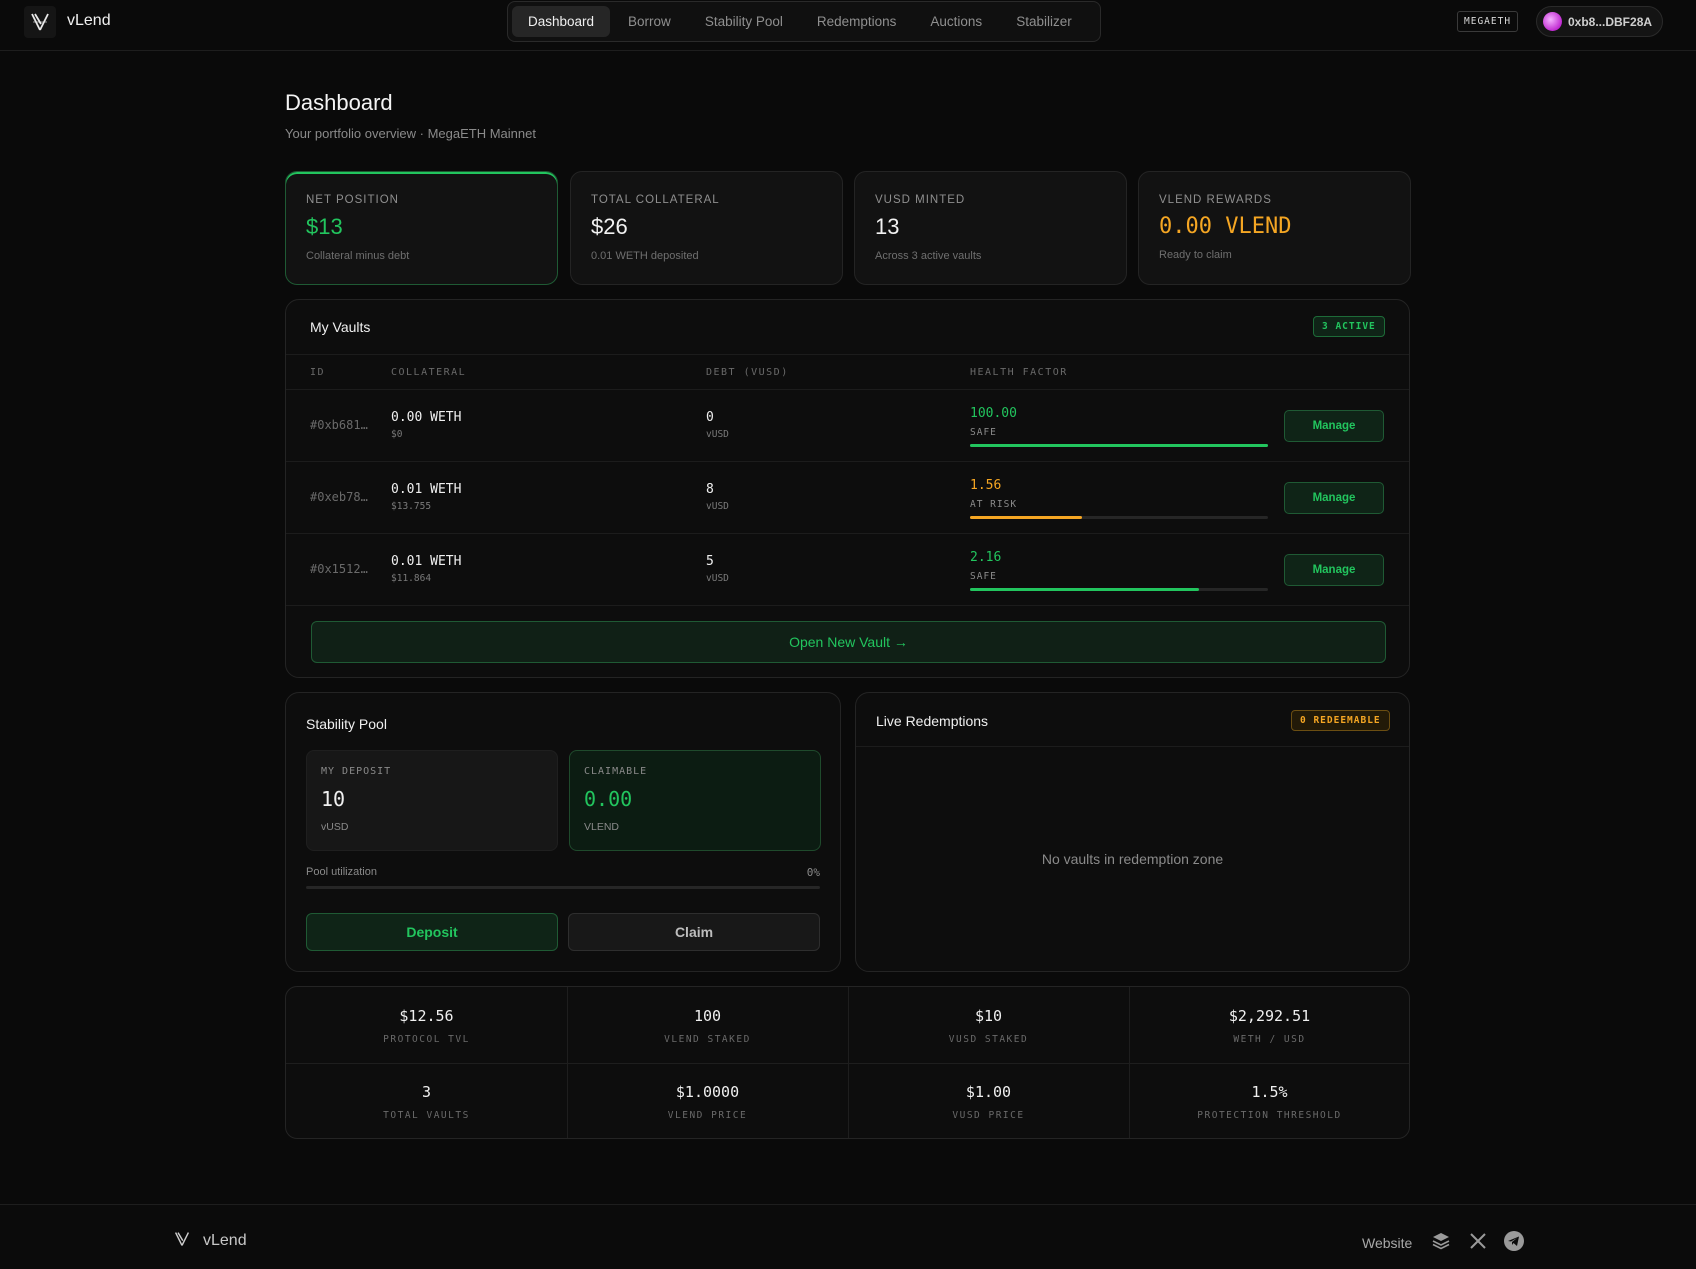  What do you see at coordinates (609, 226) in the screenshot?
I see `card-value: $26` at bounding box center [609, 226].